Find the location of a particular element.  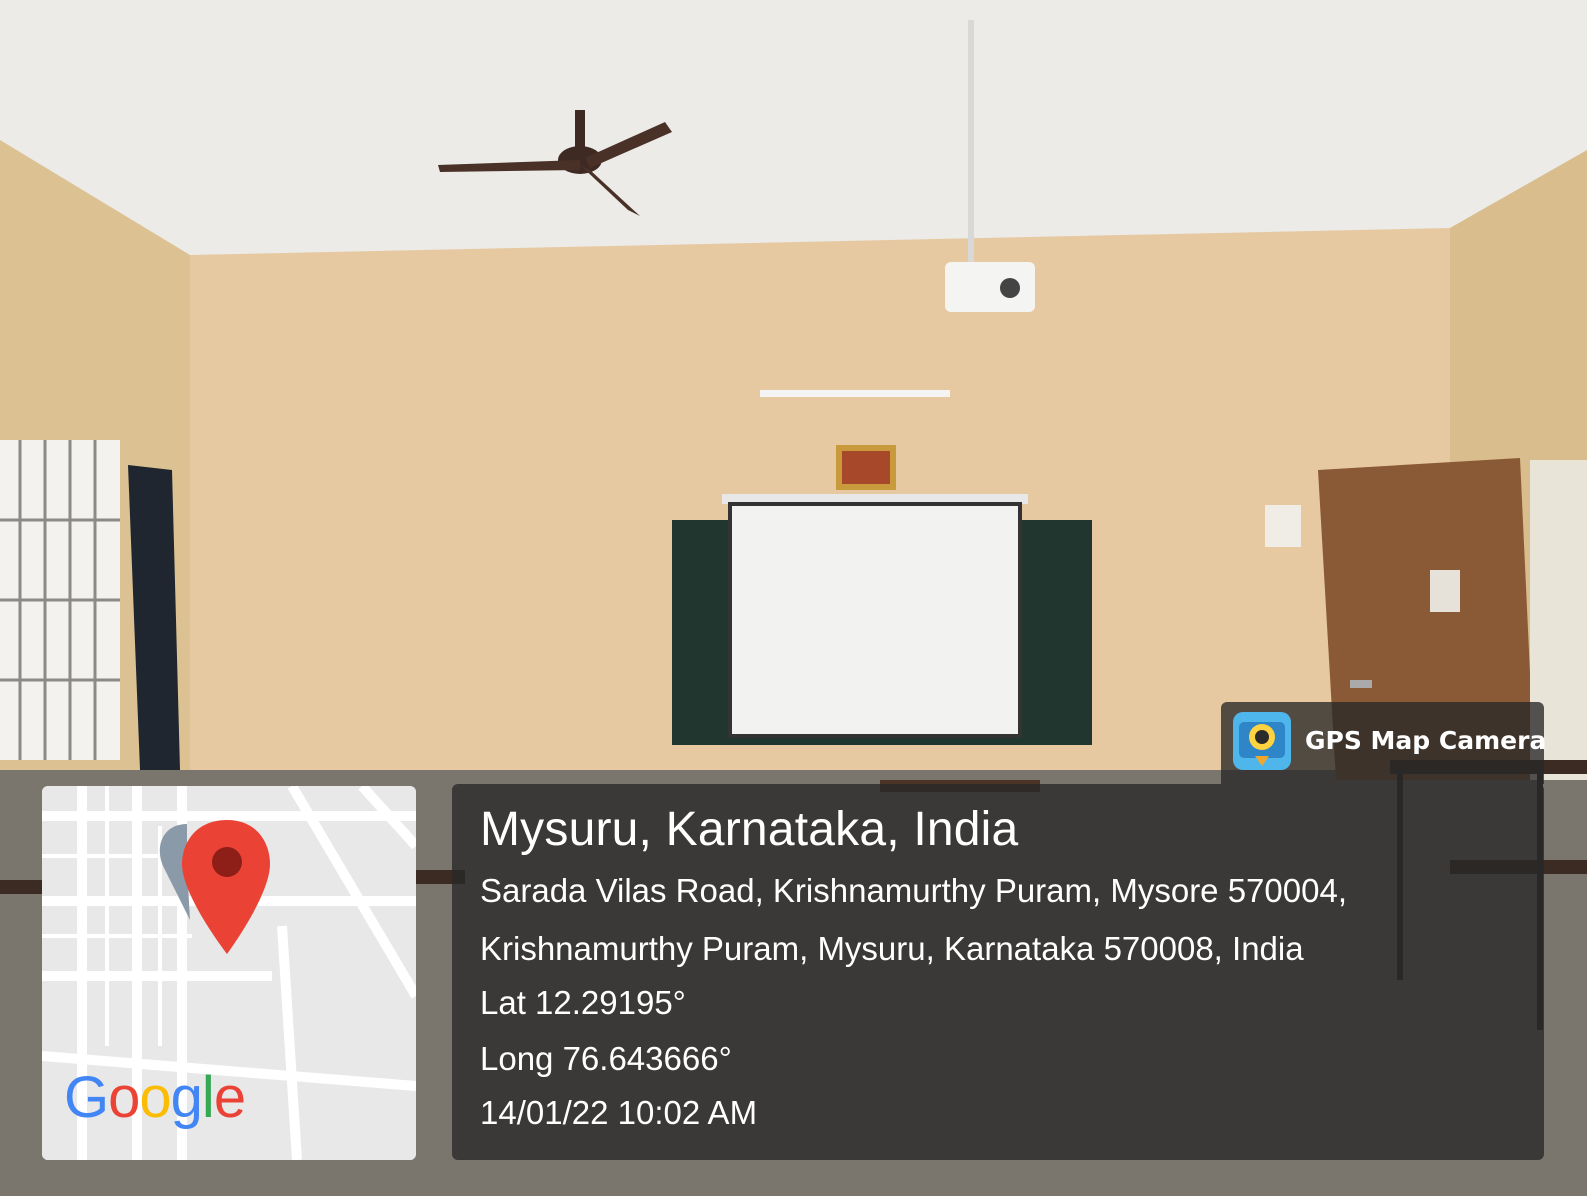

app-name: GPS Map Camera is located at coordinates (1426, 740).